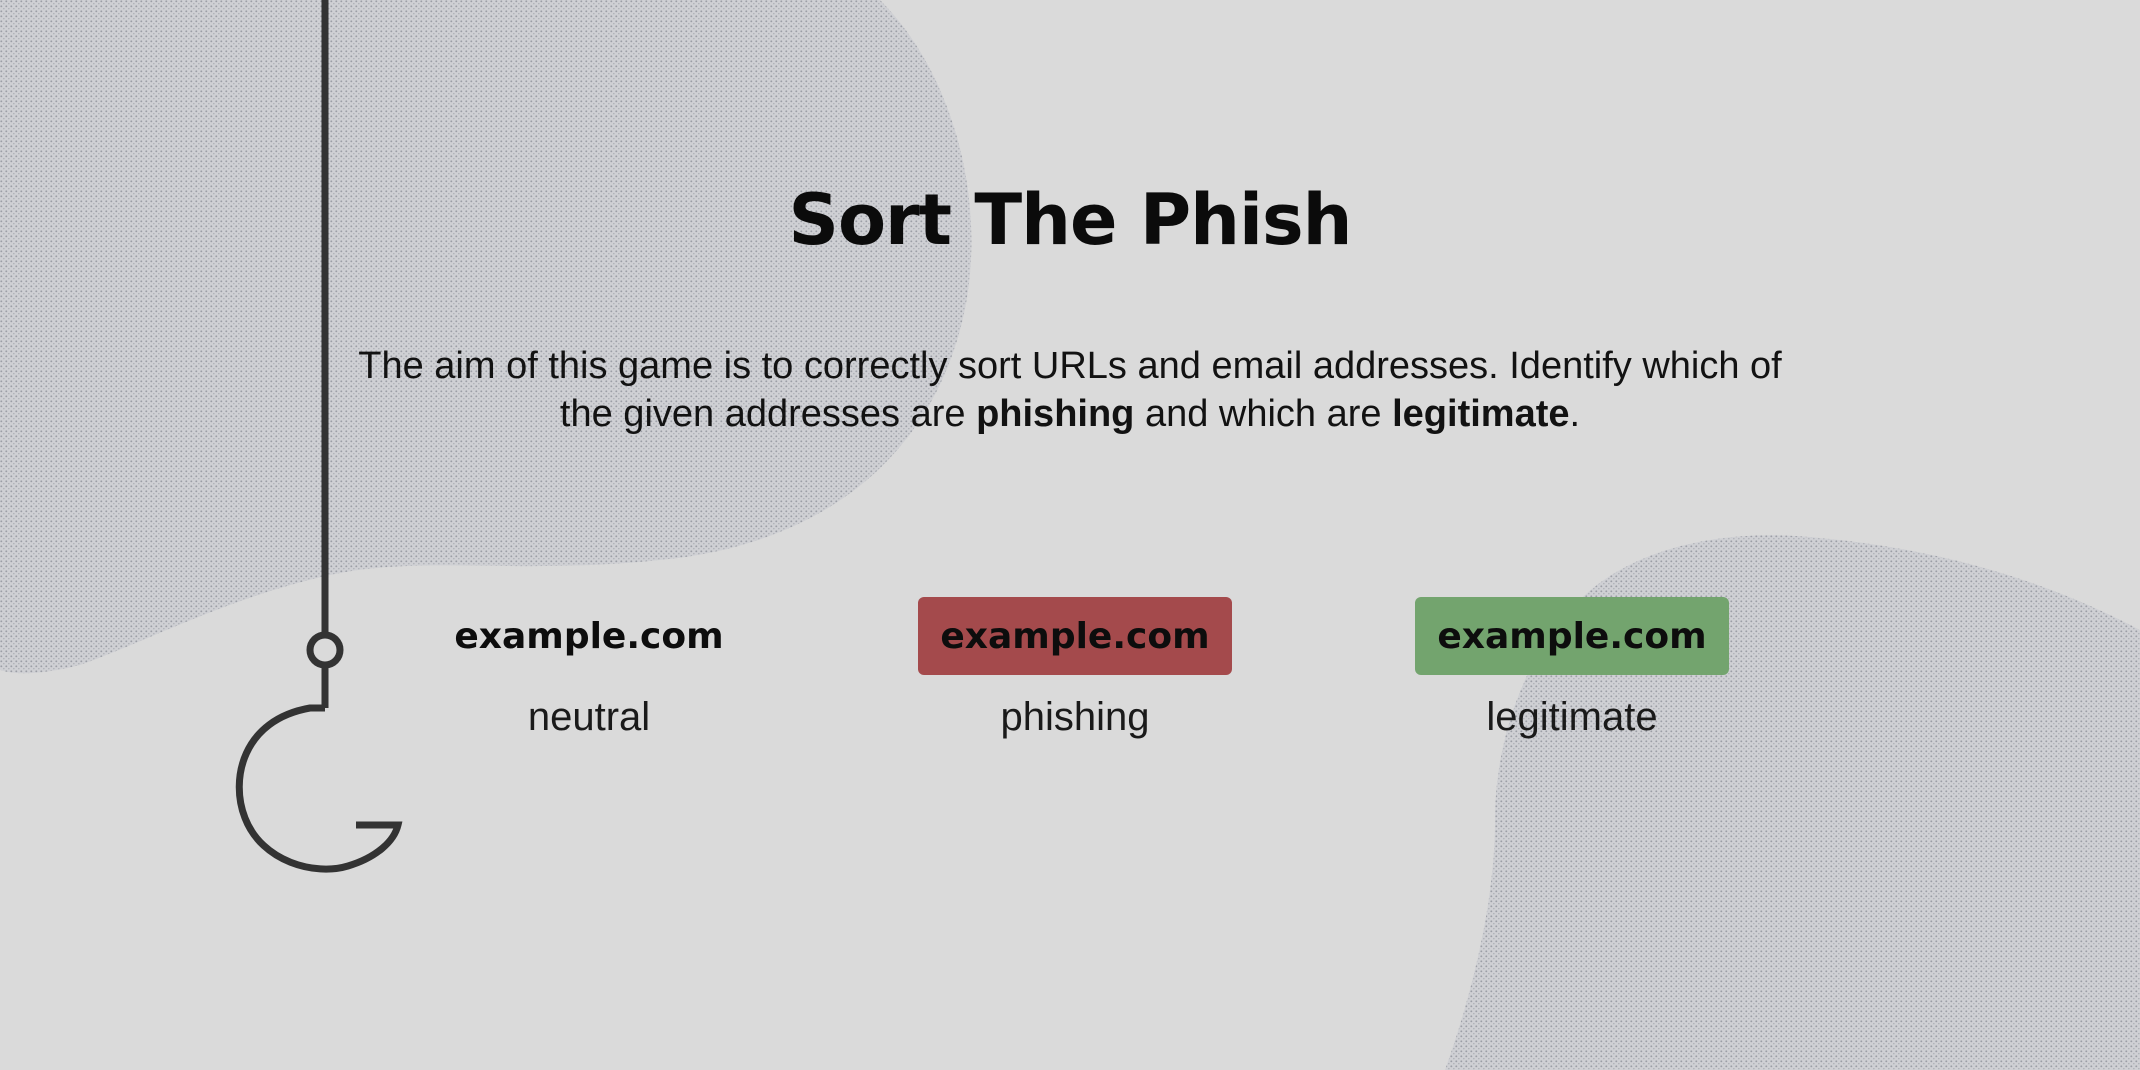 The width and height of the screenshot is (2140, 1070). What do you see at coordinates (1070, 220) in the screenshot?
I see `page-title: Sort The Phish` at bounding box center [1070, 220].